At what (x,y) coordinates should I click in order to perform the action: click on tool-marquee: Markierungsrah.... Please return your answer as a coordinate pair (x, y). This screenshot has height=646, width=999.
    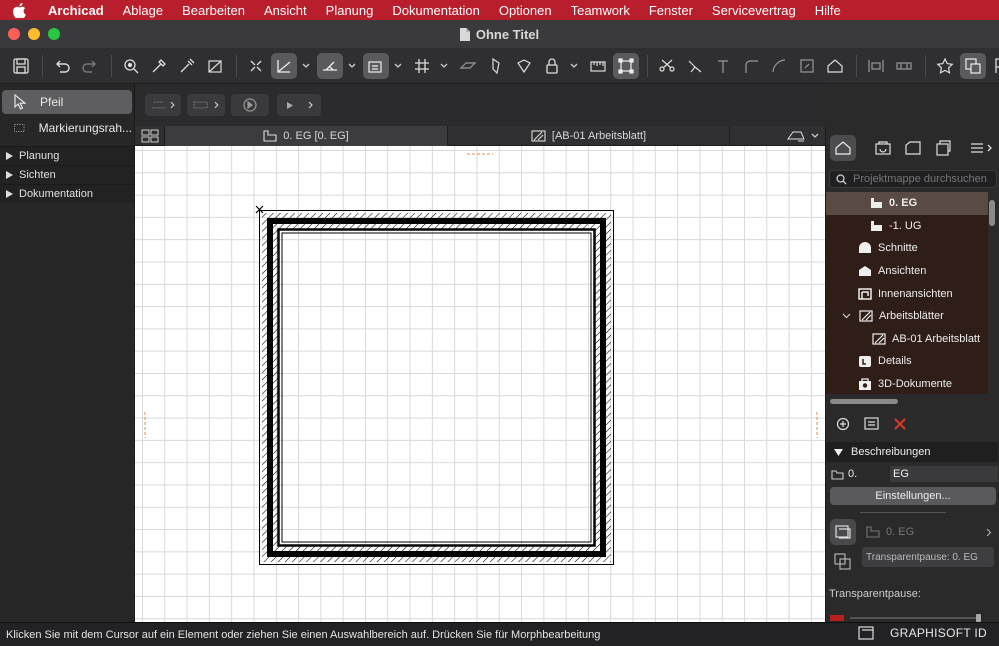
    Looking at the image, I should click on (67, 128).